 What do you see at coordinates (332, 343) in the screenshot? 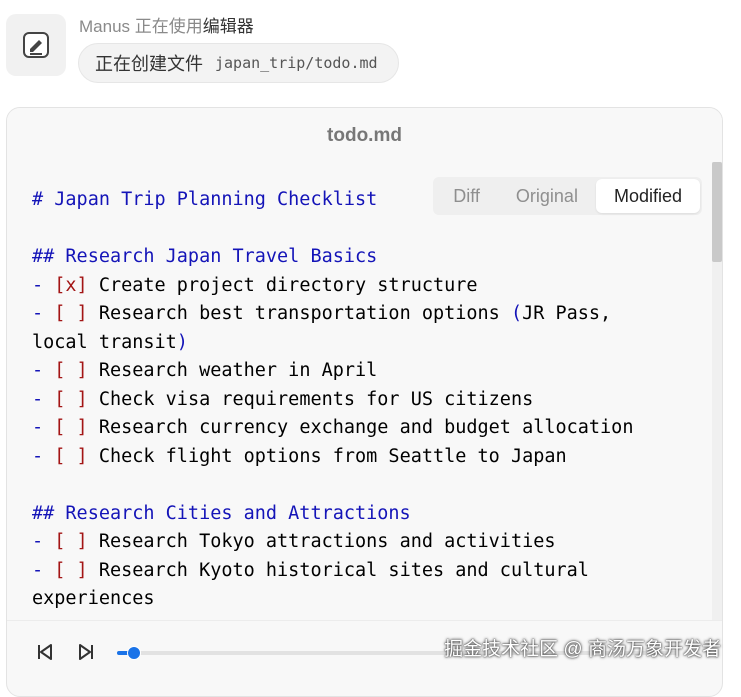
I see `editor-line: local transit)` at bounding box center [332, 343].